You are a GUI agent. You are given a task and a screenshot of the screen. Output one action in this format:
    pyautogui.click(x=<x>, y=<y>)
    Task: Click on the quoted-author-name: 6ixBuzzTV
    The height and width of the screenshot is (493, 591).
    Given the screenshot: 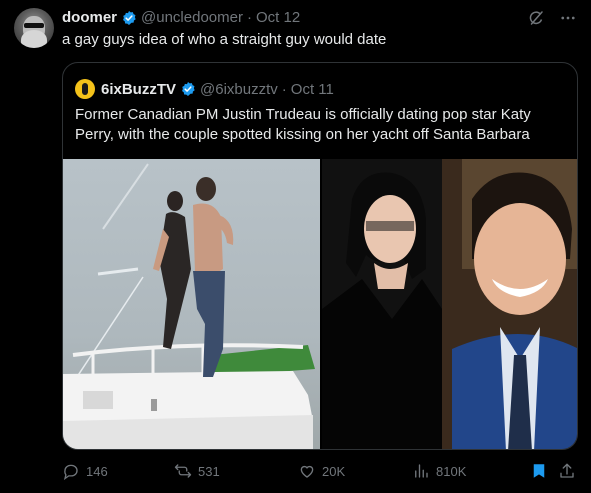 What is the action you would take?
    pyautogui.click(x=138, y=89)
    